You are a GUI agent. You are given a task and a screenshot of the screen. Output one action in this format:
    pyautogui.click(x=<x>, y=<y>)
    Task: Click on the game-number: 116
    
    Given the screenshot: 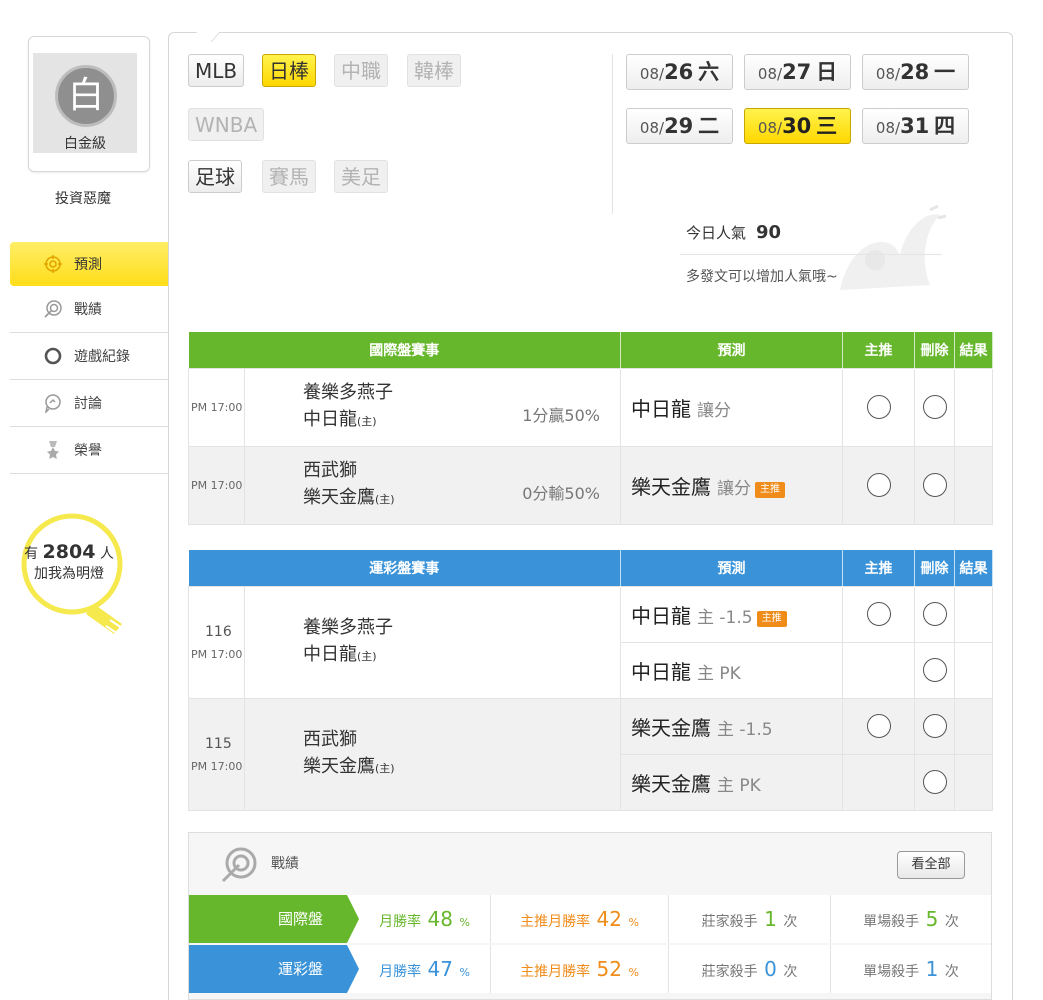 What is the action you would take?
    pyautogui.click(x=218, y=631)
    